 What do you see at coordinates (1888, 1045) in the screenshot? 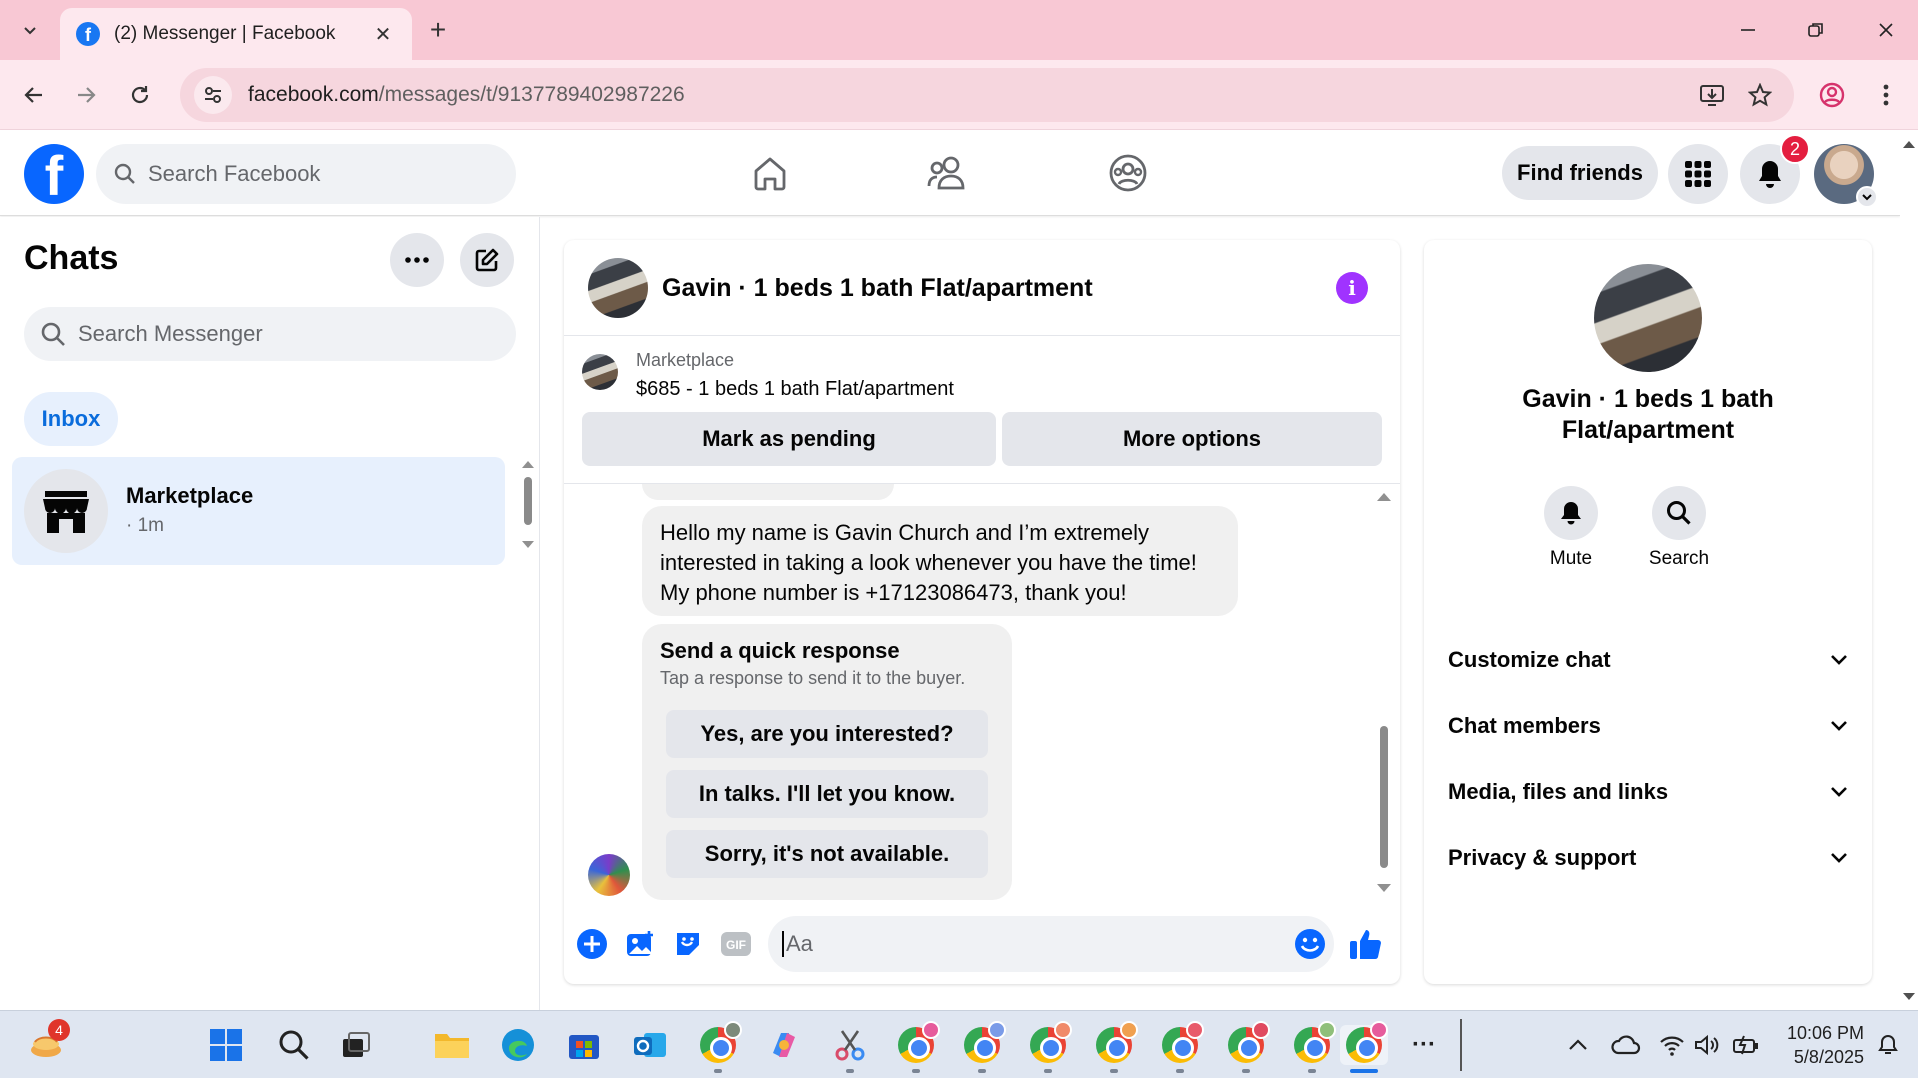
I see `notification-center-button` at bounding box center [1888, 1045].